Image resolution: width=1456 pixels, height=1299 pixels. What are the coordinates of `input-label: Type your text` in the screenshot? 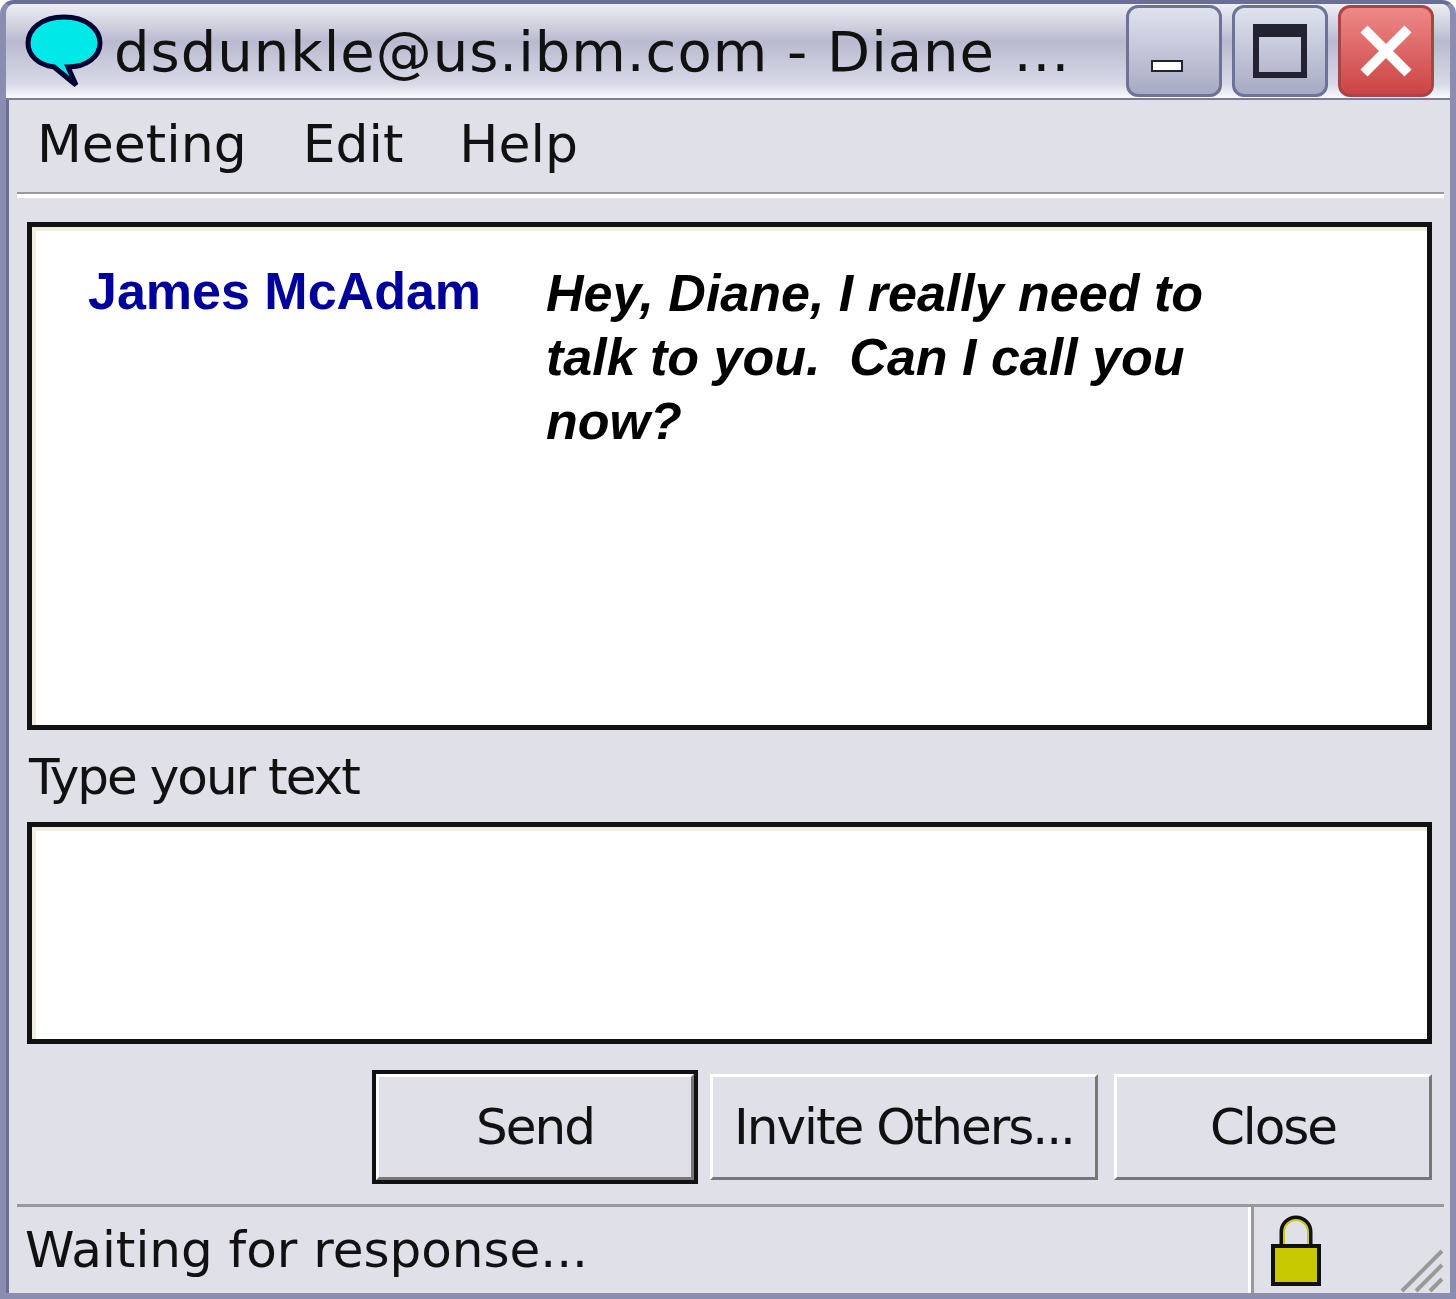 It's located at (195, 777).